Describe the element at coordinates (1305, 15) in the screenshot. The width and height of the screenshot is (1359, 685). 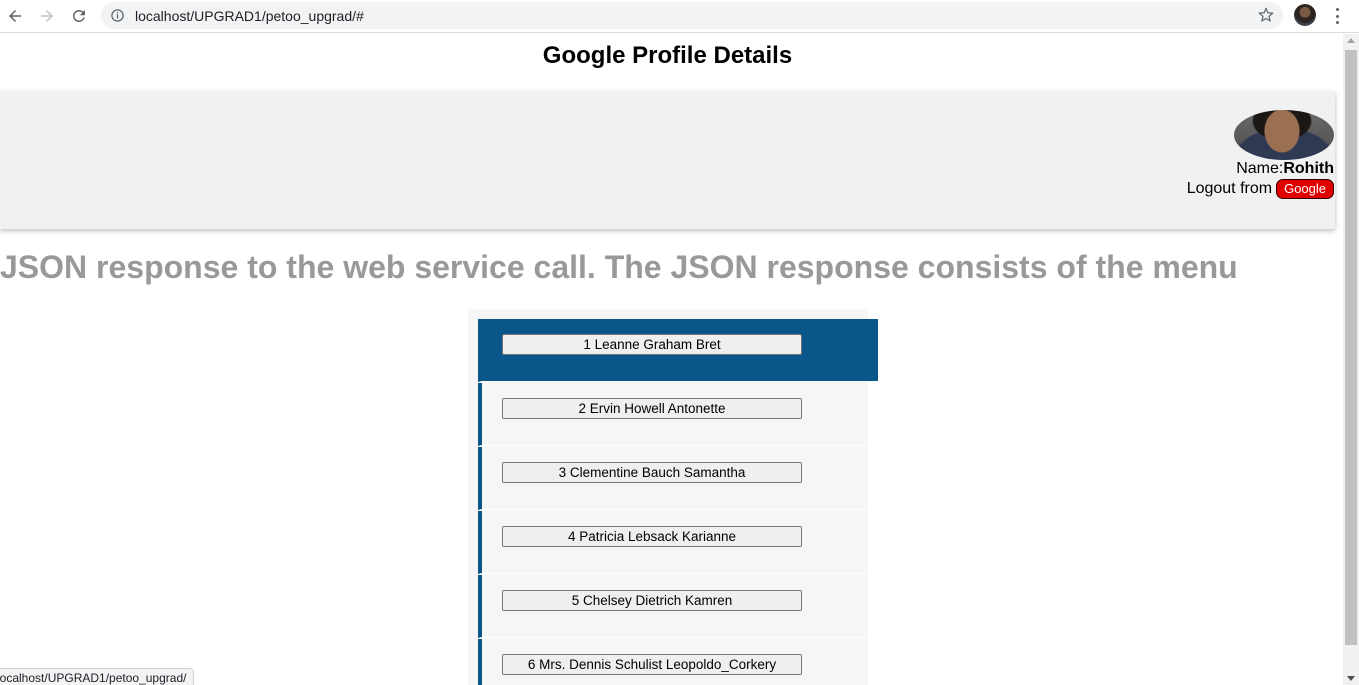
I see `profile-avatar-icon` at that location.